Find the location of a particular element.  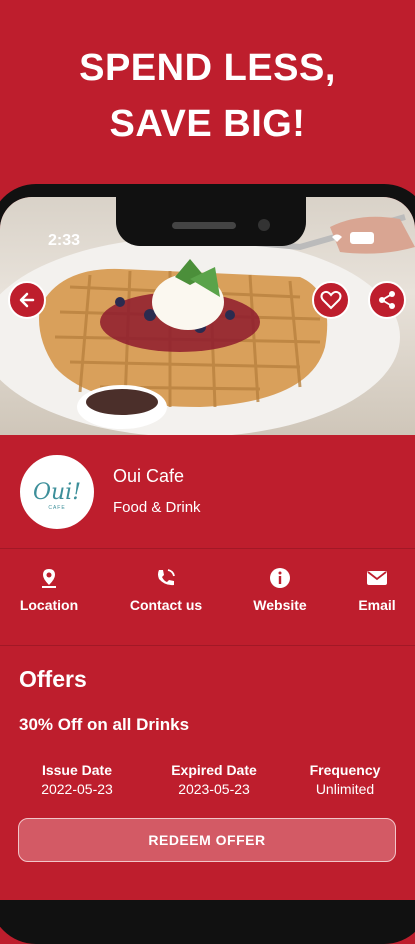

expired-date-label: Expired Date is located at coordinates (214, 770).